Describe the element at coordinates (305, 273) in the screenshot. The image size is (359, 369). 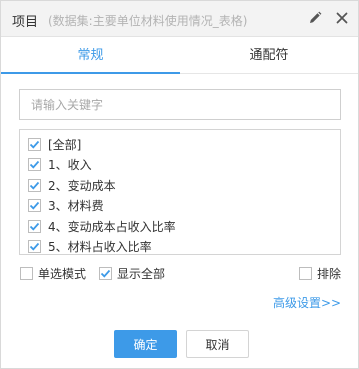
I see `exclude-checkbox` at that location.